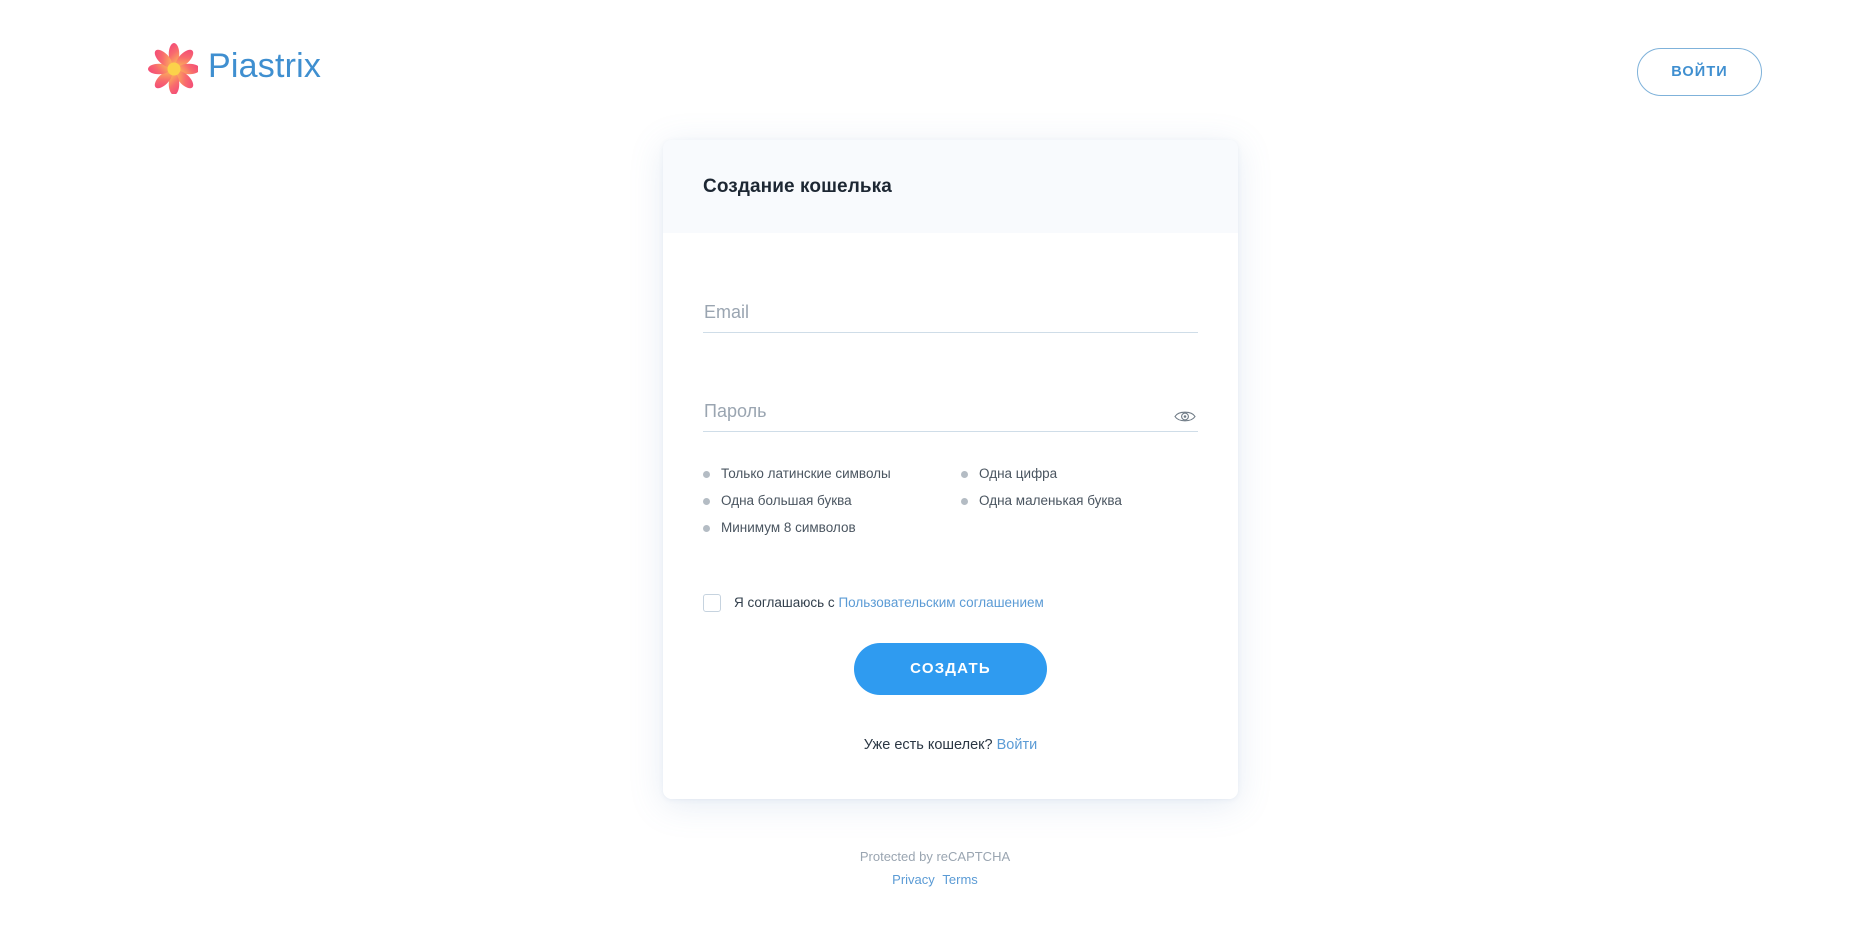 The width and height of the screenshot is (1870, 935). Describe the element at coordinates (1079, 474) in the screenshot. I see `password-requirement-item: Одна цифра` at that location.